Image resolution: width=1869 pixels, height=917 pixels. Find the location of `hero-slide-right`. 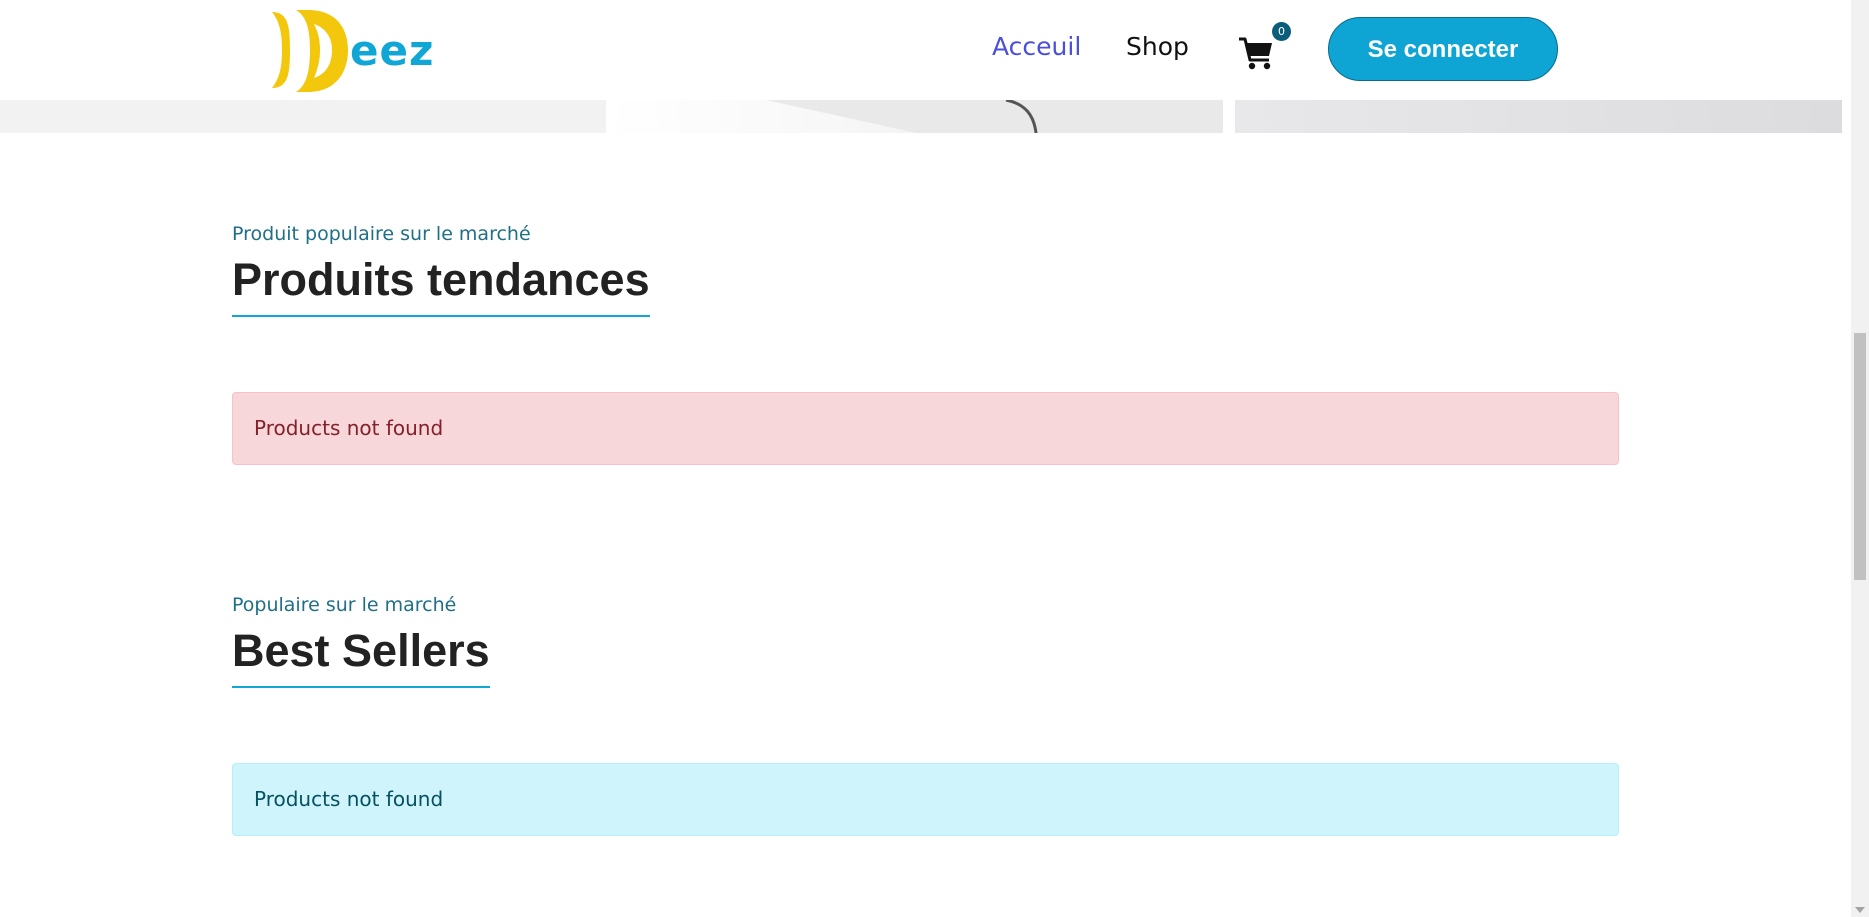

hero-slide-right is located at coordinates (1538, 116).